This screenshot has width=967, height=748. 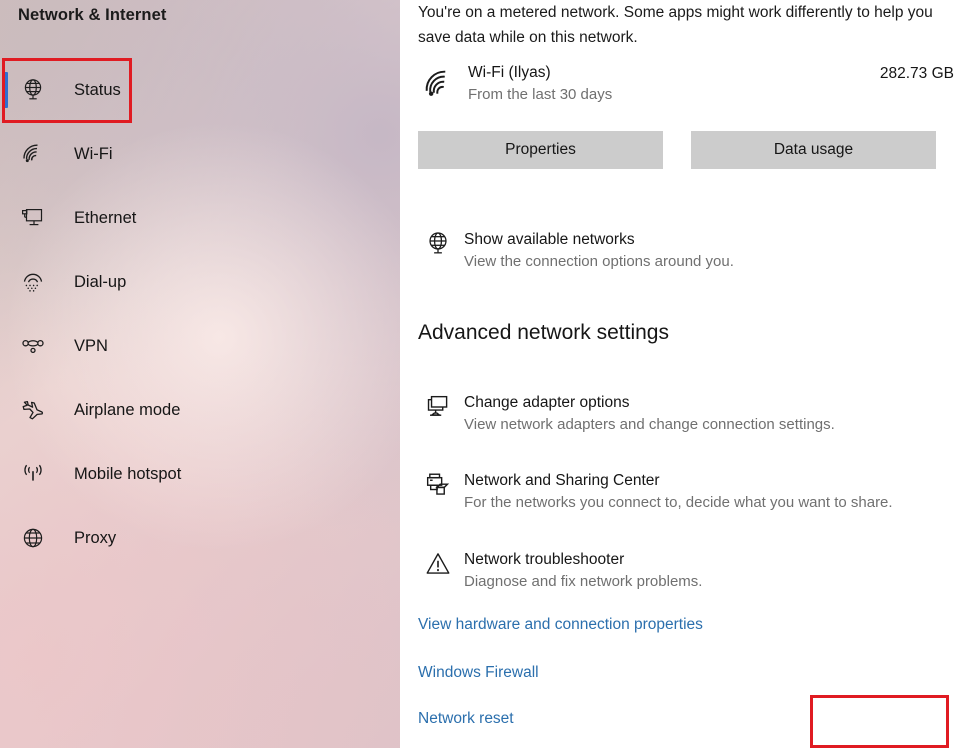 What do you see at coordinates (438, 568) in the screenshot?
I see `warning-triangle-icon` at bounding box center [438, 568].